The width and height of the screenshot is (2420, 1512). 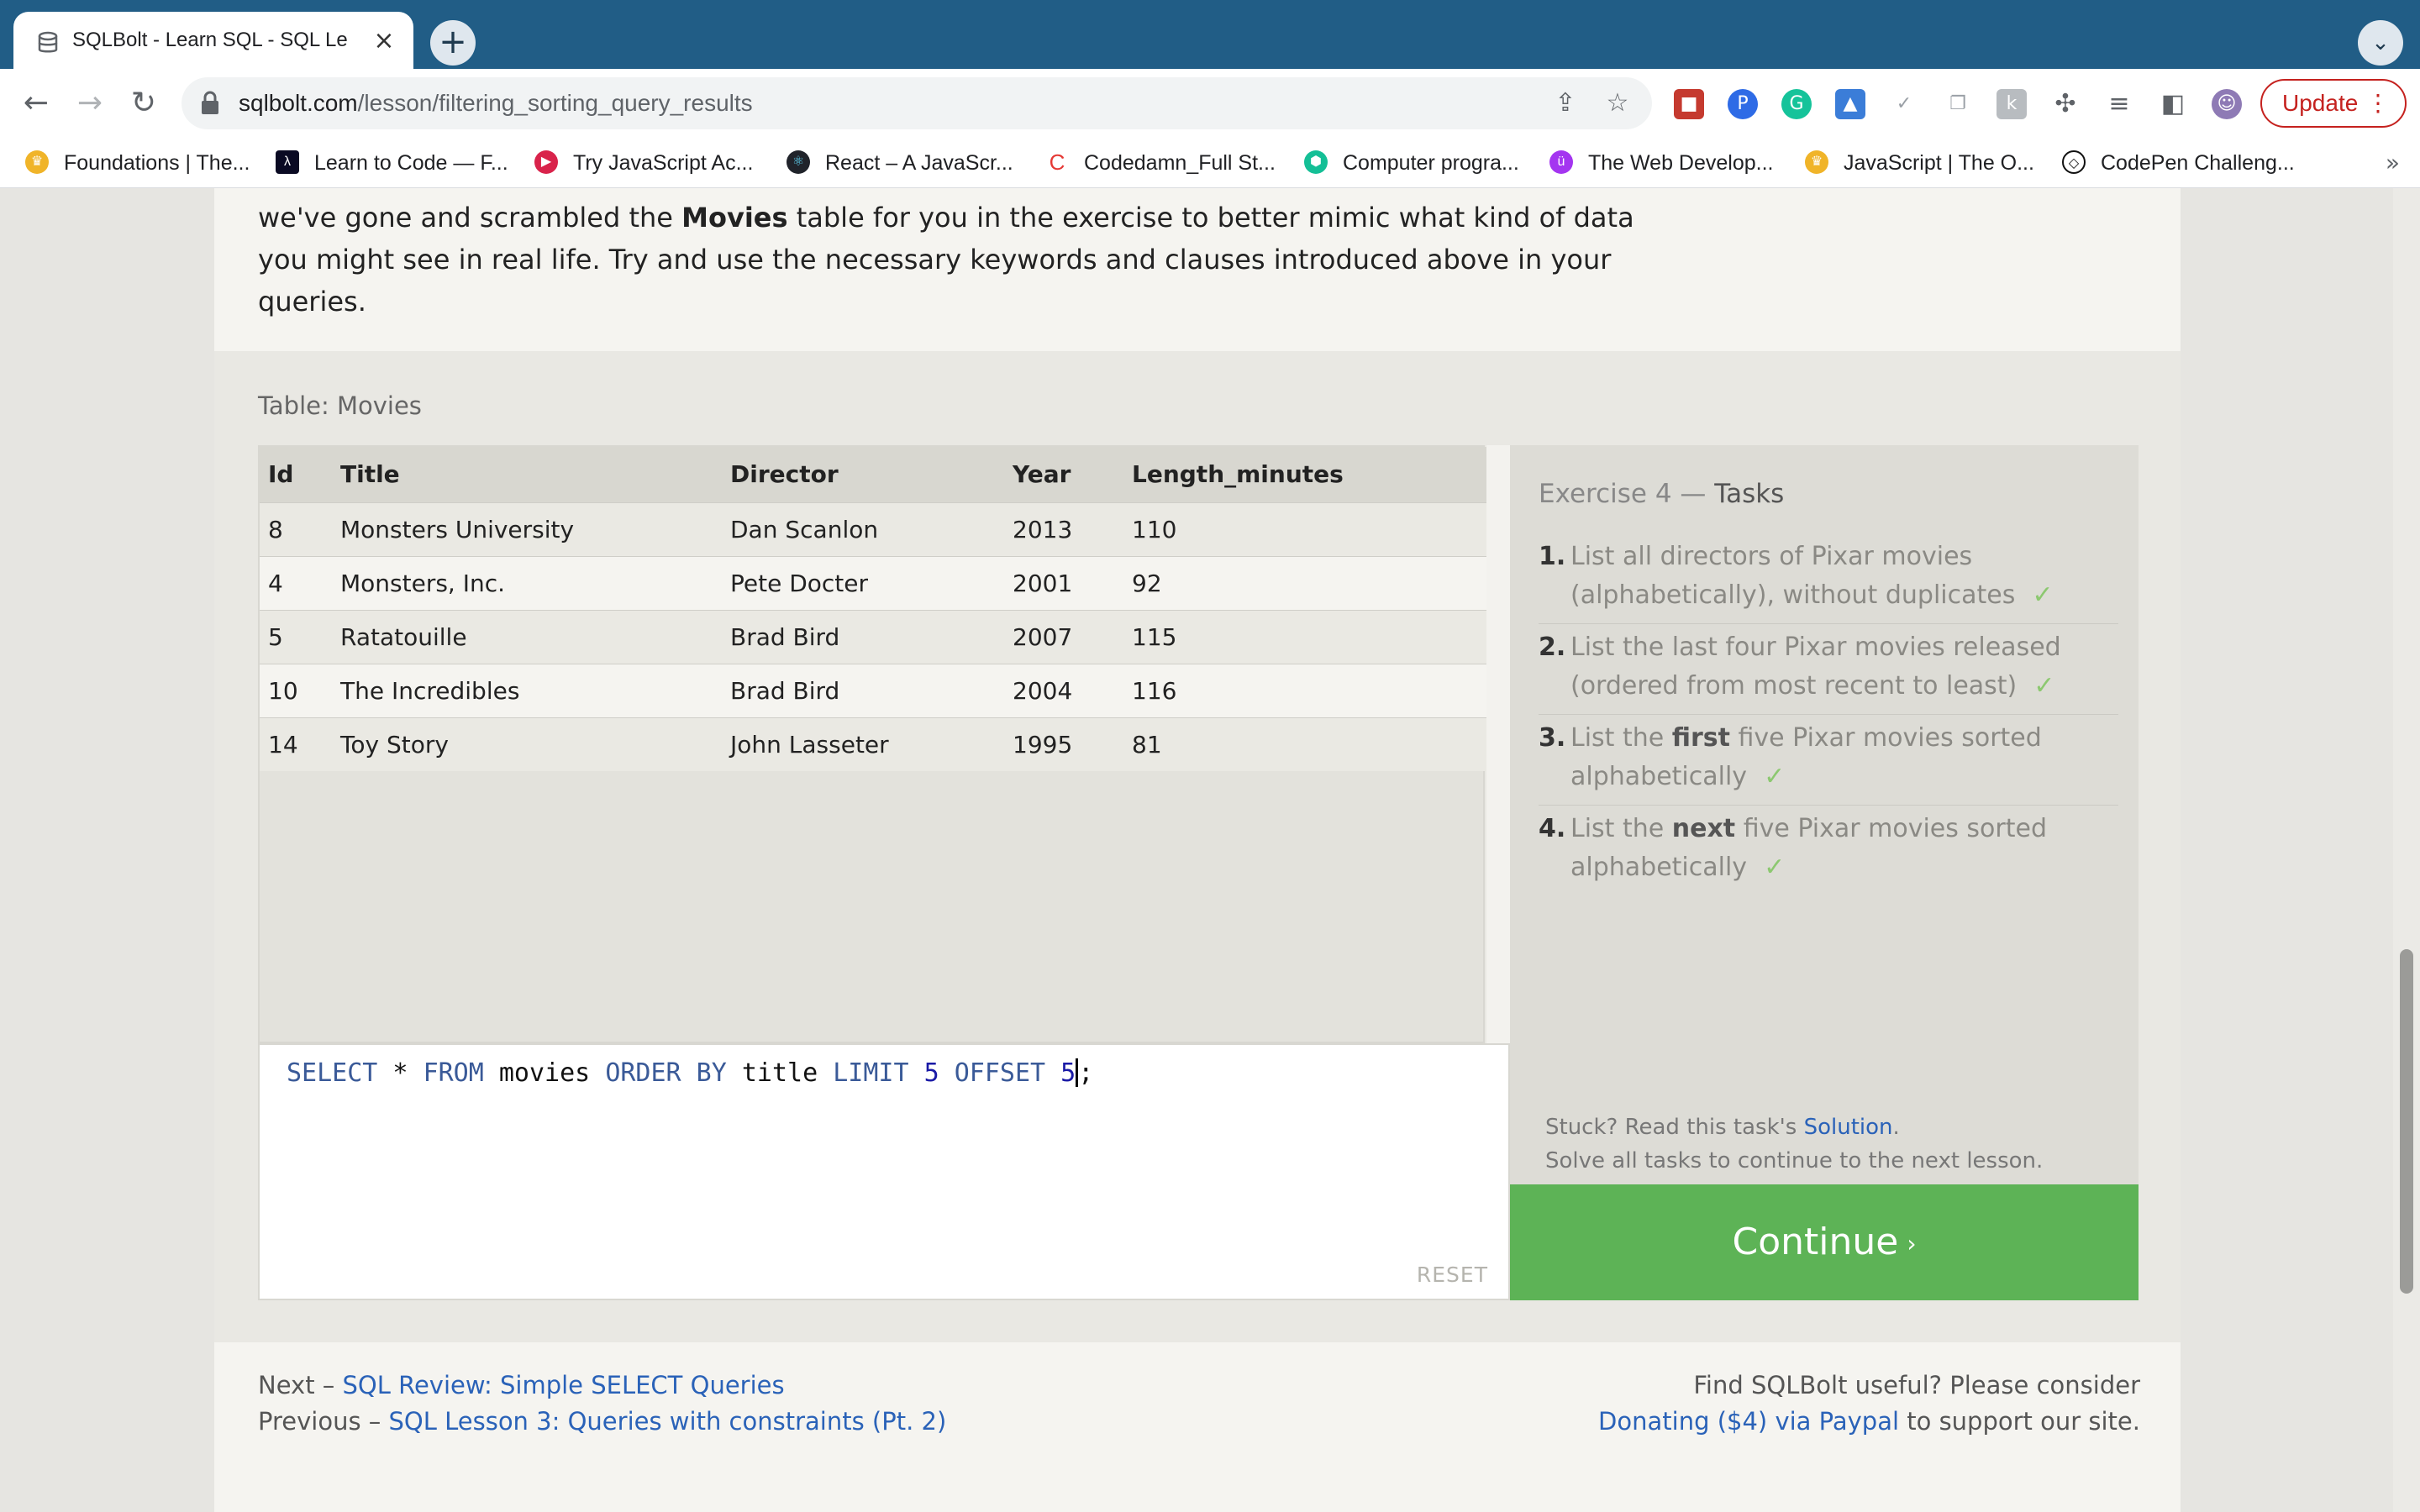 What do you see at coordinates (1498, 744) in the screenshot?
I see `results-scrollbar` at bounding box center [1498, 744].